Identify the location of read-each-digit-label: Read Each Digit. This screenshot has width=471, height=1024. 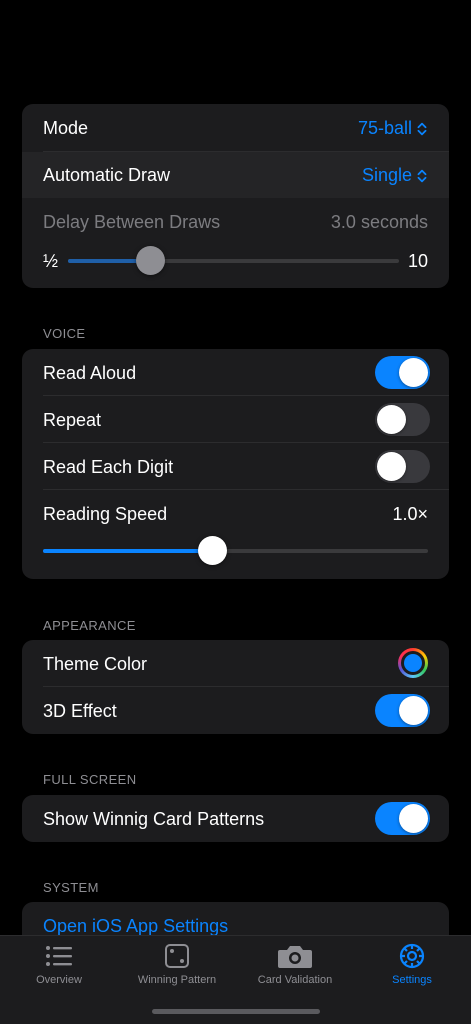
(108, 467).